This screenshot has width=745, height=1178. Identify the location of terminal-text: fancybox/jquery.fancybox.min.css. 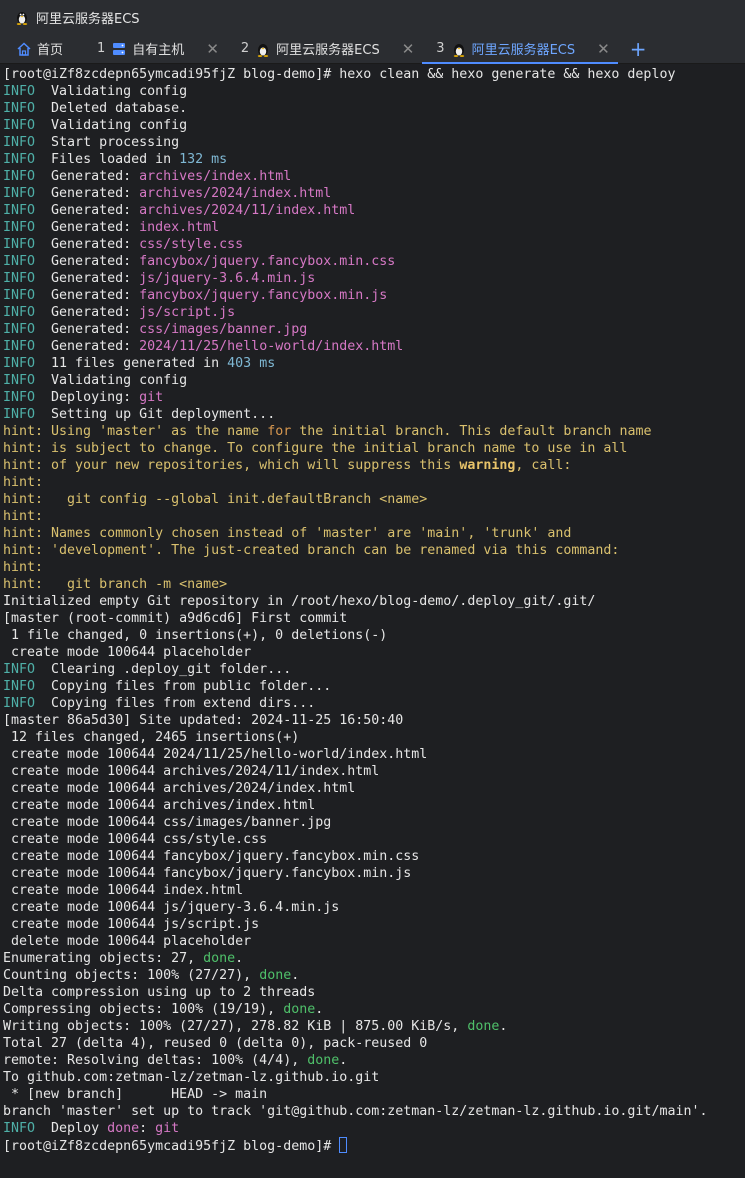
(267, 261).